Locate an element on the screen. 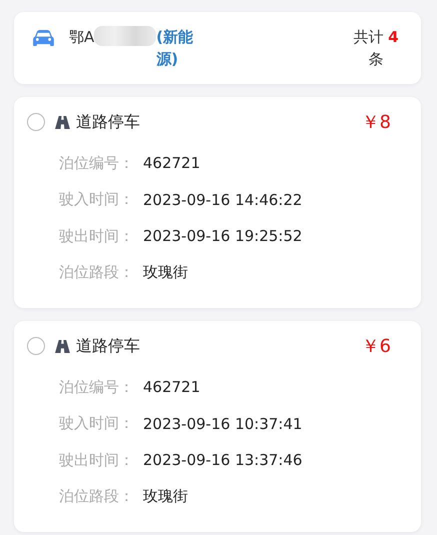  plate-number: 鄂A is located at coordinates (81, 37).